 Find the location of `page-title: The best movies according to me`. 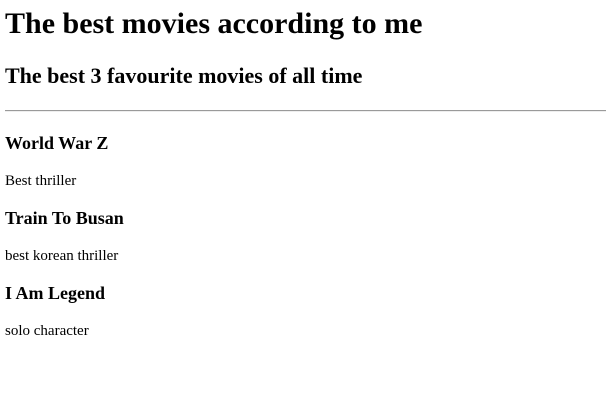

page-title: The best movies according to me is located at coordinates (214, 23).